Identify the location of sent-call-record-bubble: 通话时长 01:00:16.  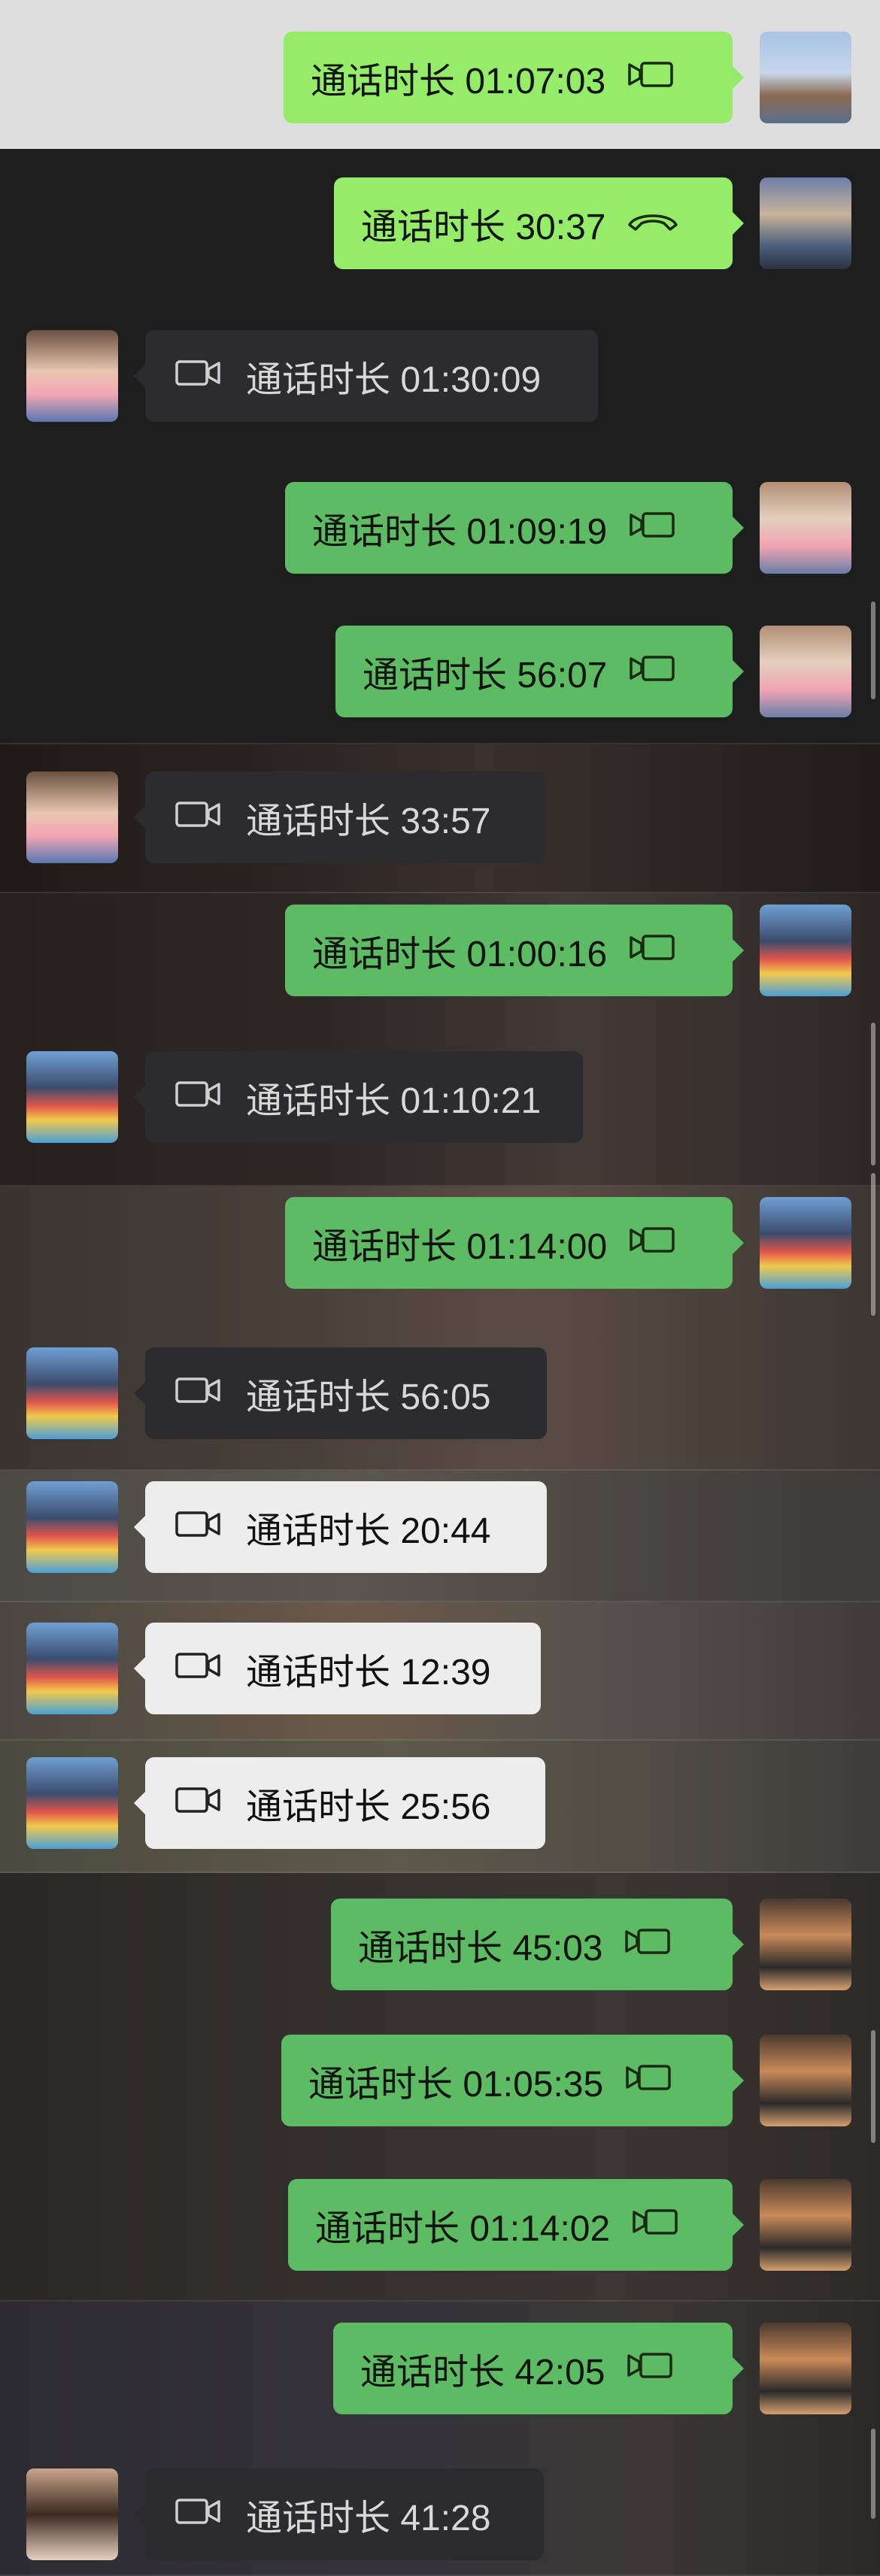
(514, 950).